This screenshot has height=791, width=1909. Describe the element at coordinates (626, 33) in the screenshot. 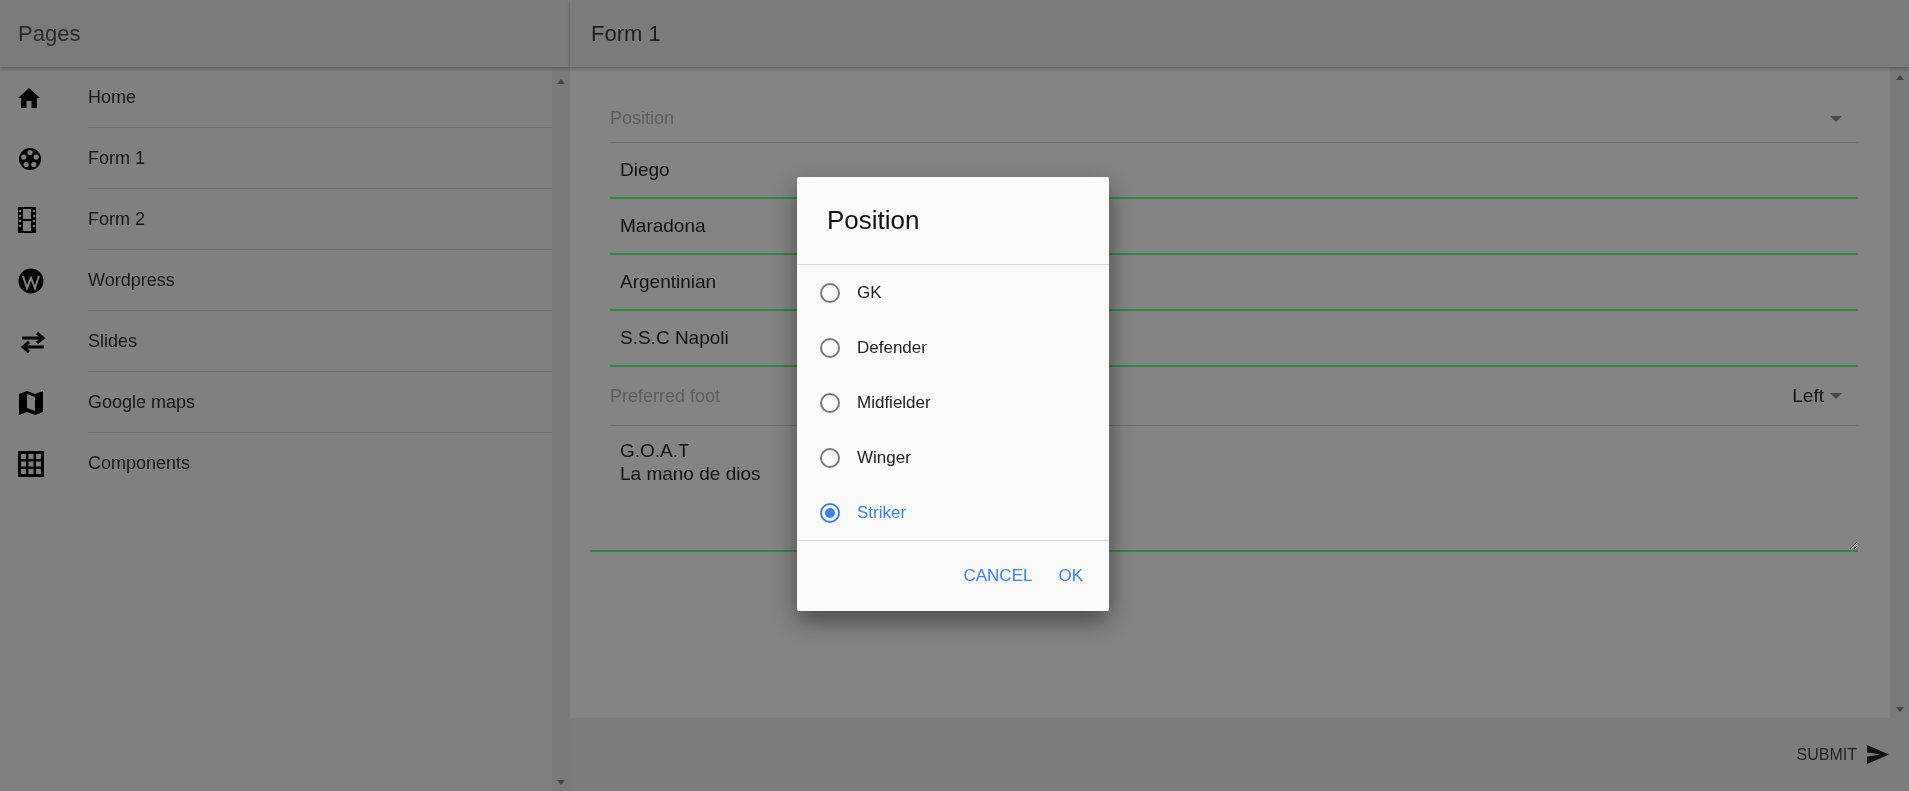

I see `page-title: Form 1` at that location.